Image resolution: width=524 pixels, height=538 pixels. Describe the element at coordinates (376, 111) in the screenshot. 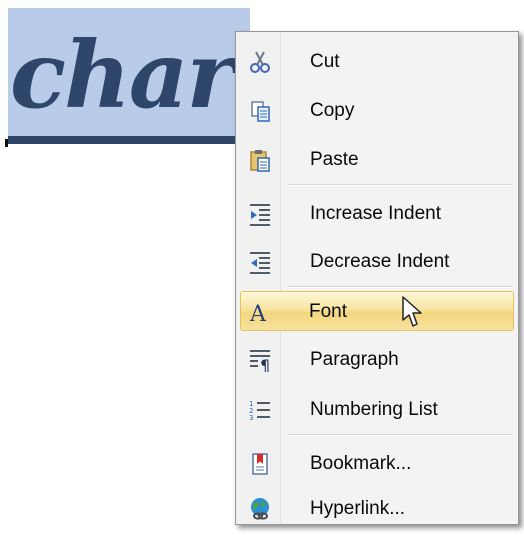

I see `menu-item-copy: Copy` at that location.